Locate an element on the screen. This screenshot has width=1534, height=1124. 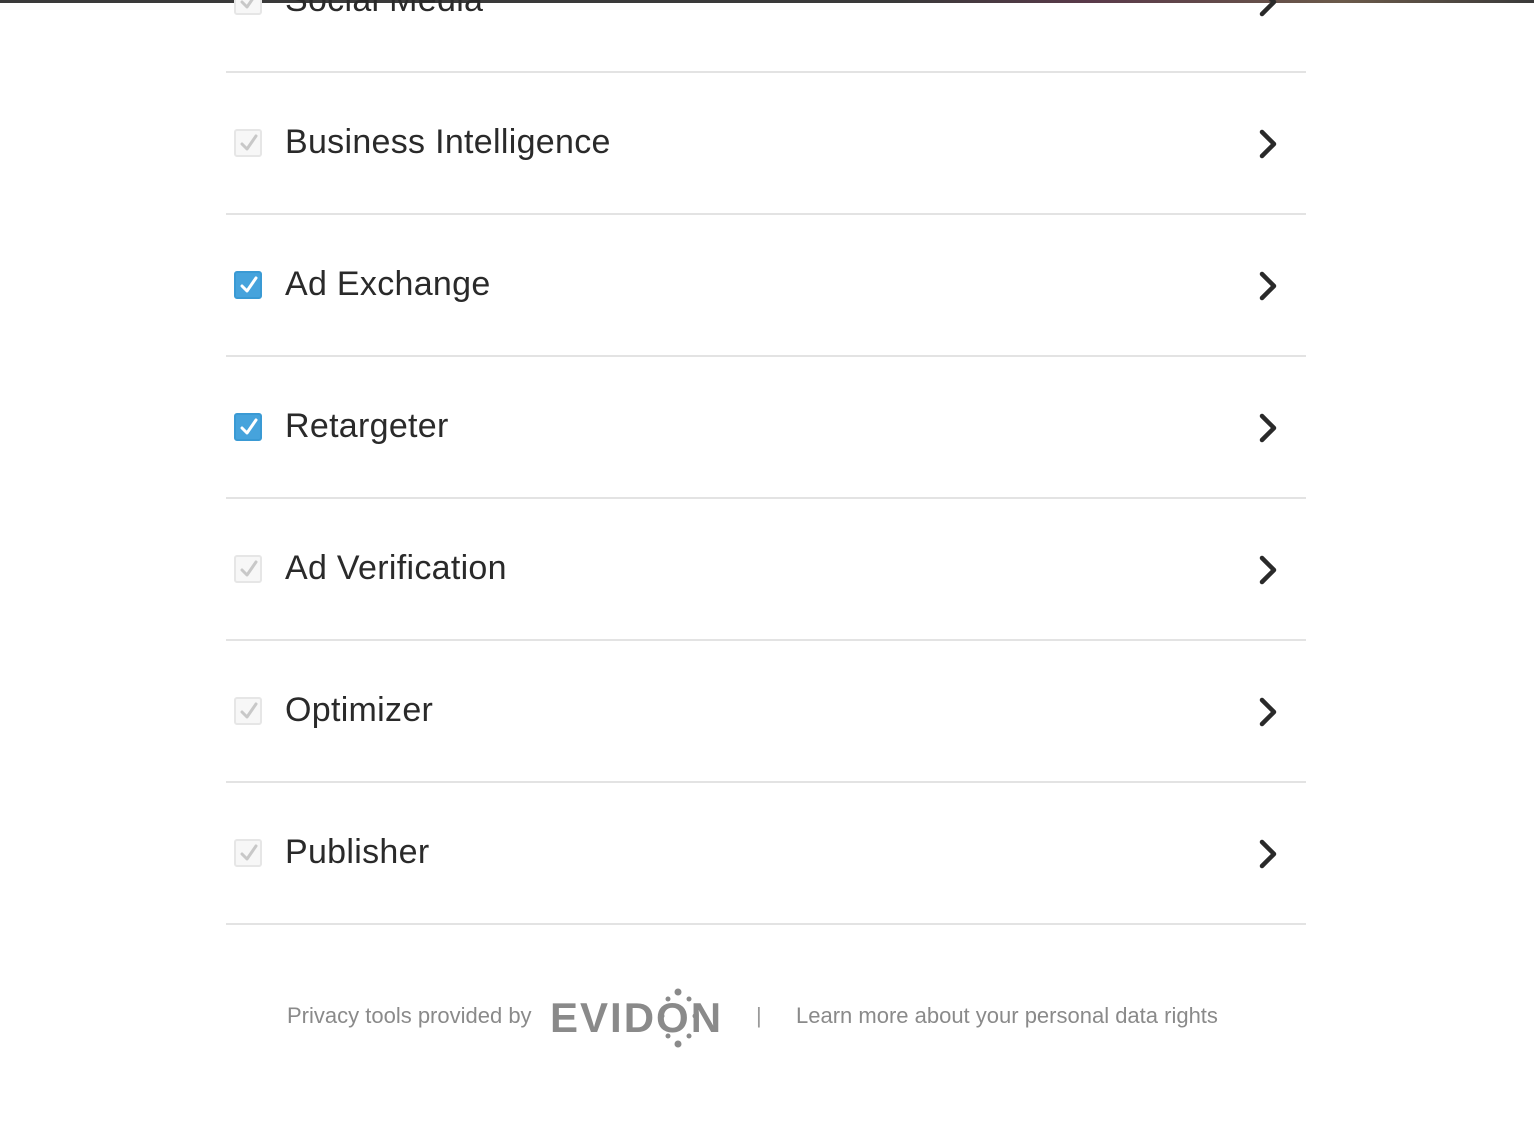
category-label: Retargeter is located at coordinates (367, 426).